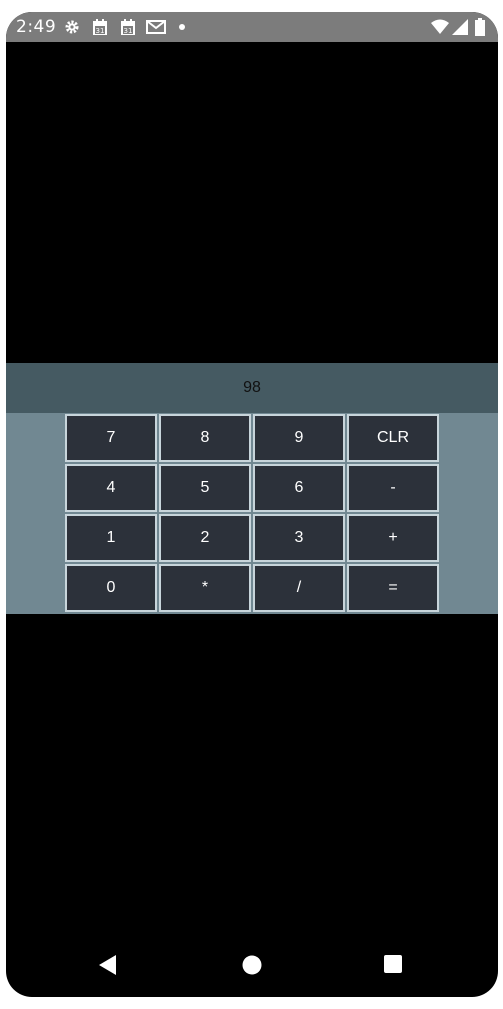 Image resolution: width=503 pixels, height=1009 pixels. I want to click on key-1: 1, so click(111, 538).